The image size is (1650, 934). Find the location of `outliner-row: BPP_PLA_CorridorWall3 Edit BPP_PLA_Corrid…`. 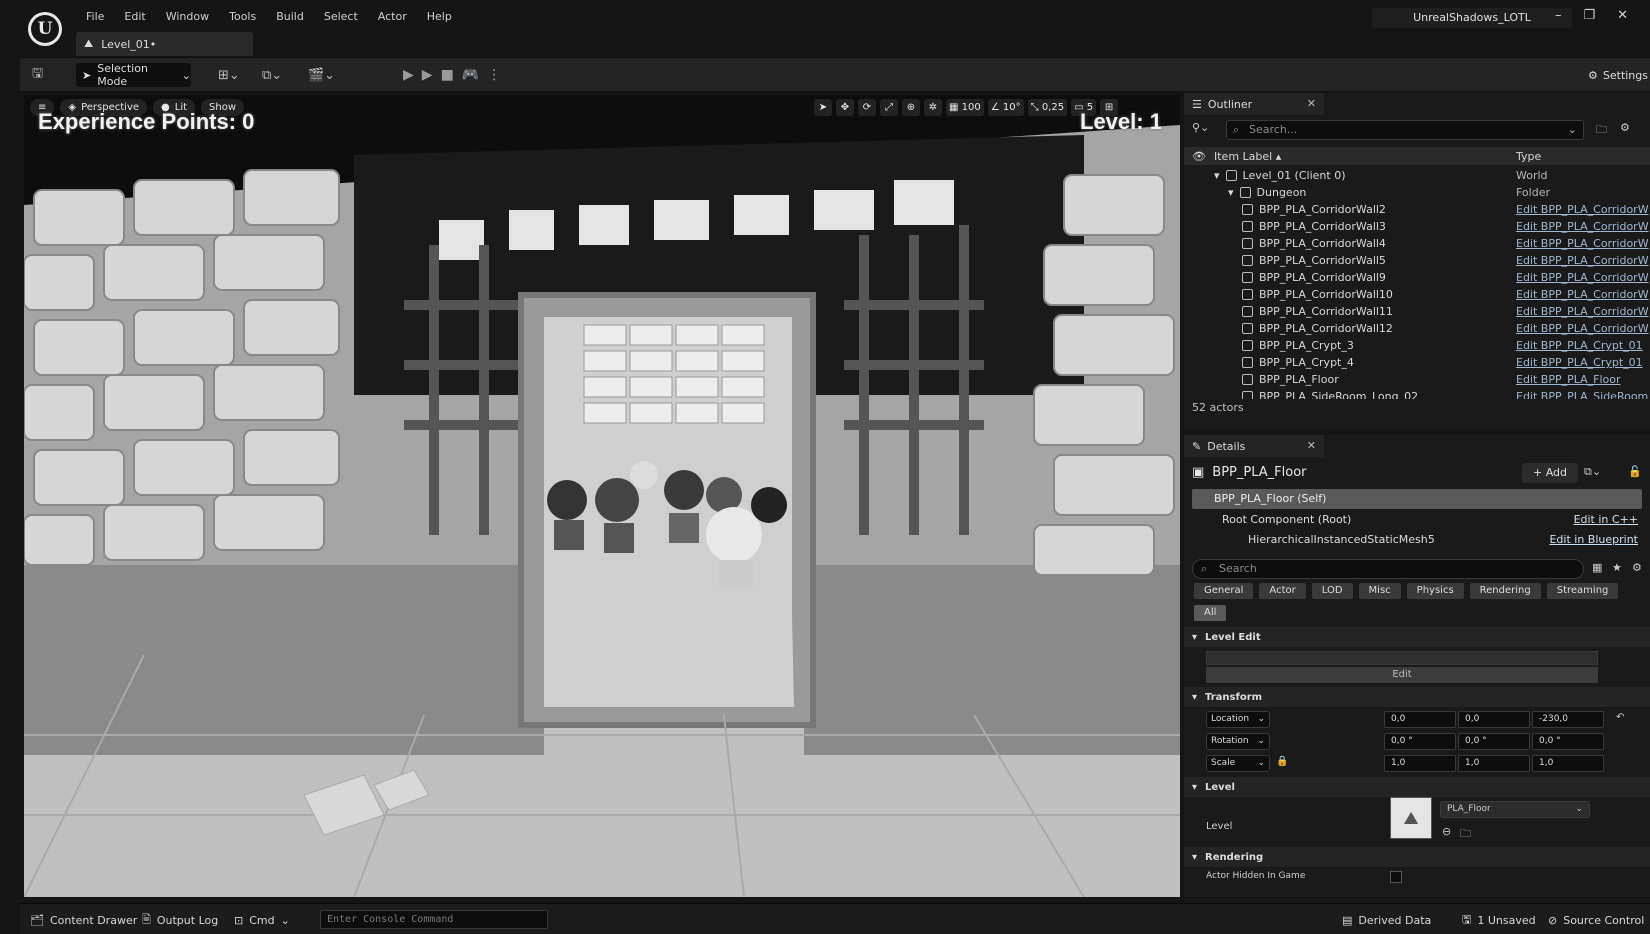

outliner-row: BPP_PLA_CorridorWall3 Edit BPP_PLA_Corrid… is located at coordinates (1417, 226).